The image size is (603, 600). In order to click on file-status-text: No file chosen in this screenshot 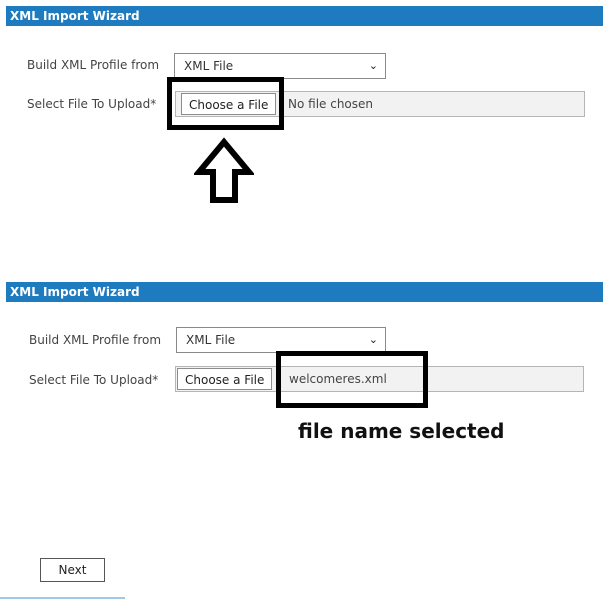, I will do `click(331, 104)`.